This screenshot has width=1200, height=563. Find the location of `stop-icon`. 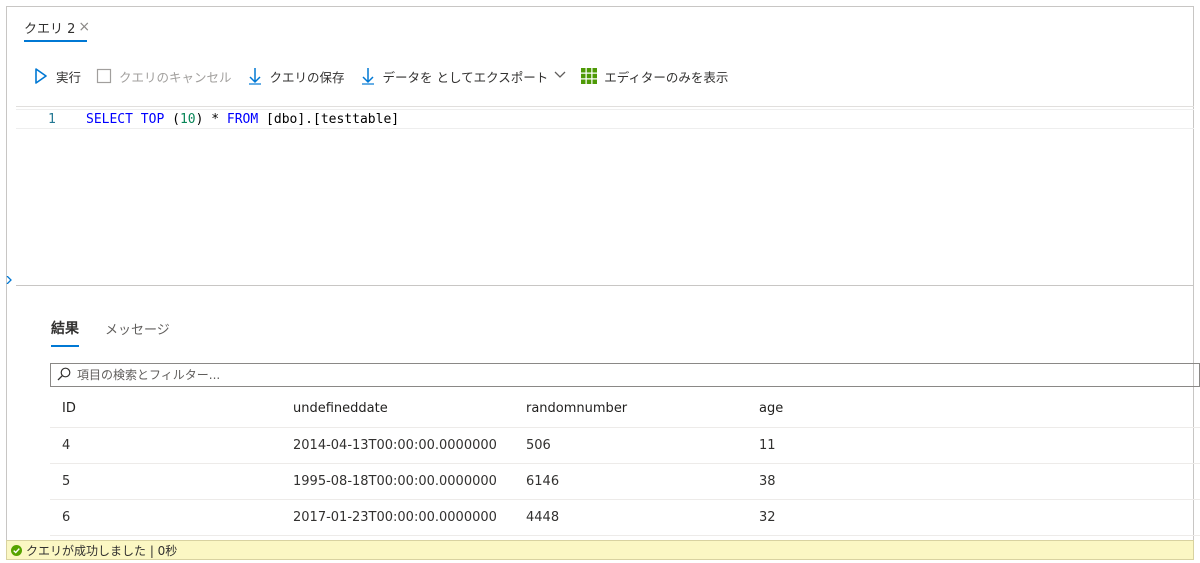

stop-icon is located at coordinates (104, 76).